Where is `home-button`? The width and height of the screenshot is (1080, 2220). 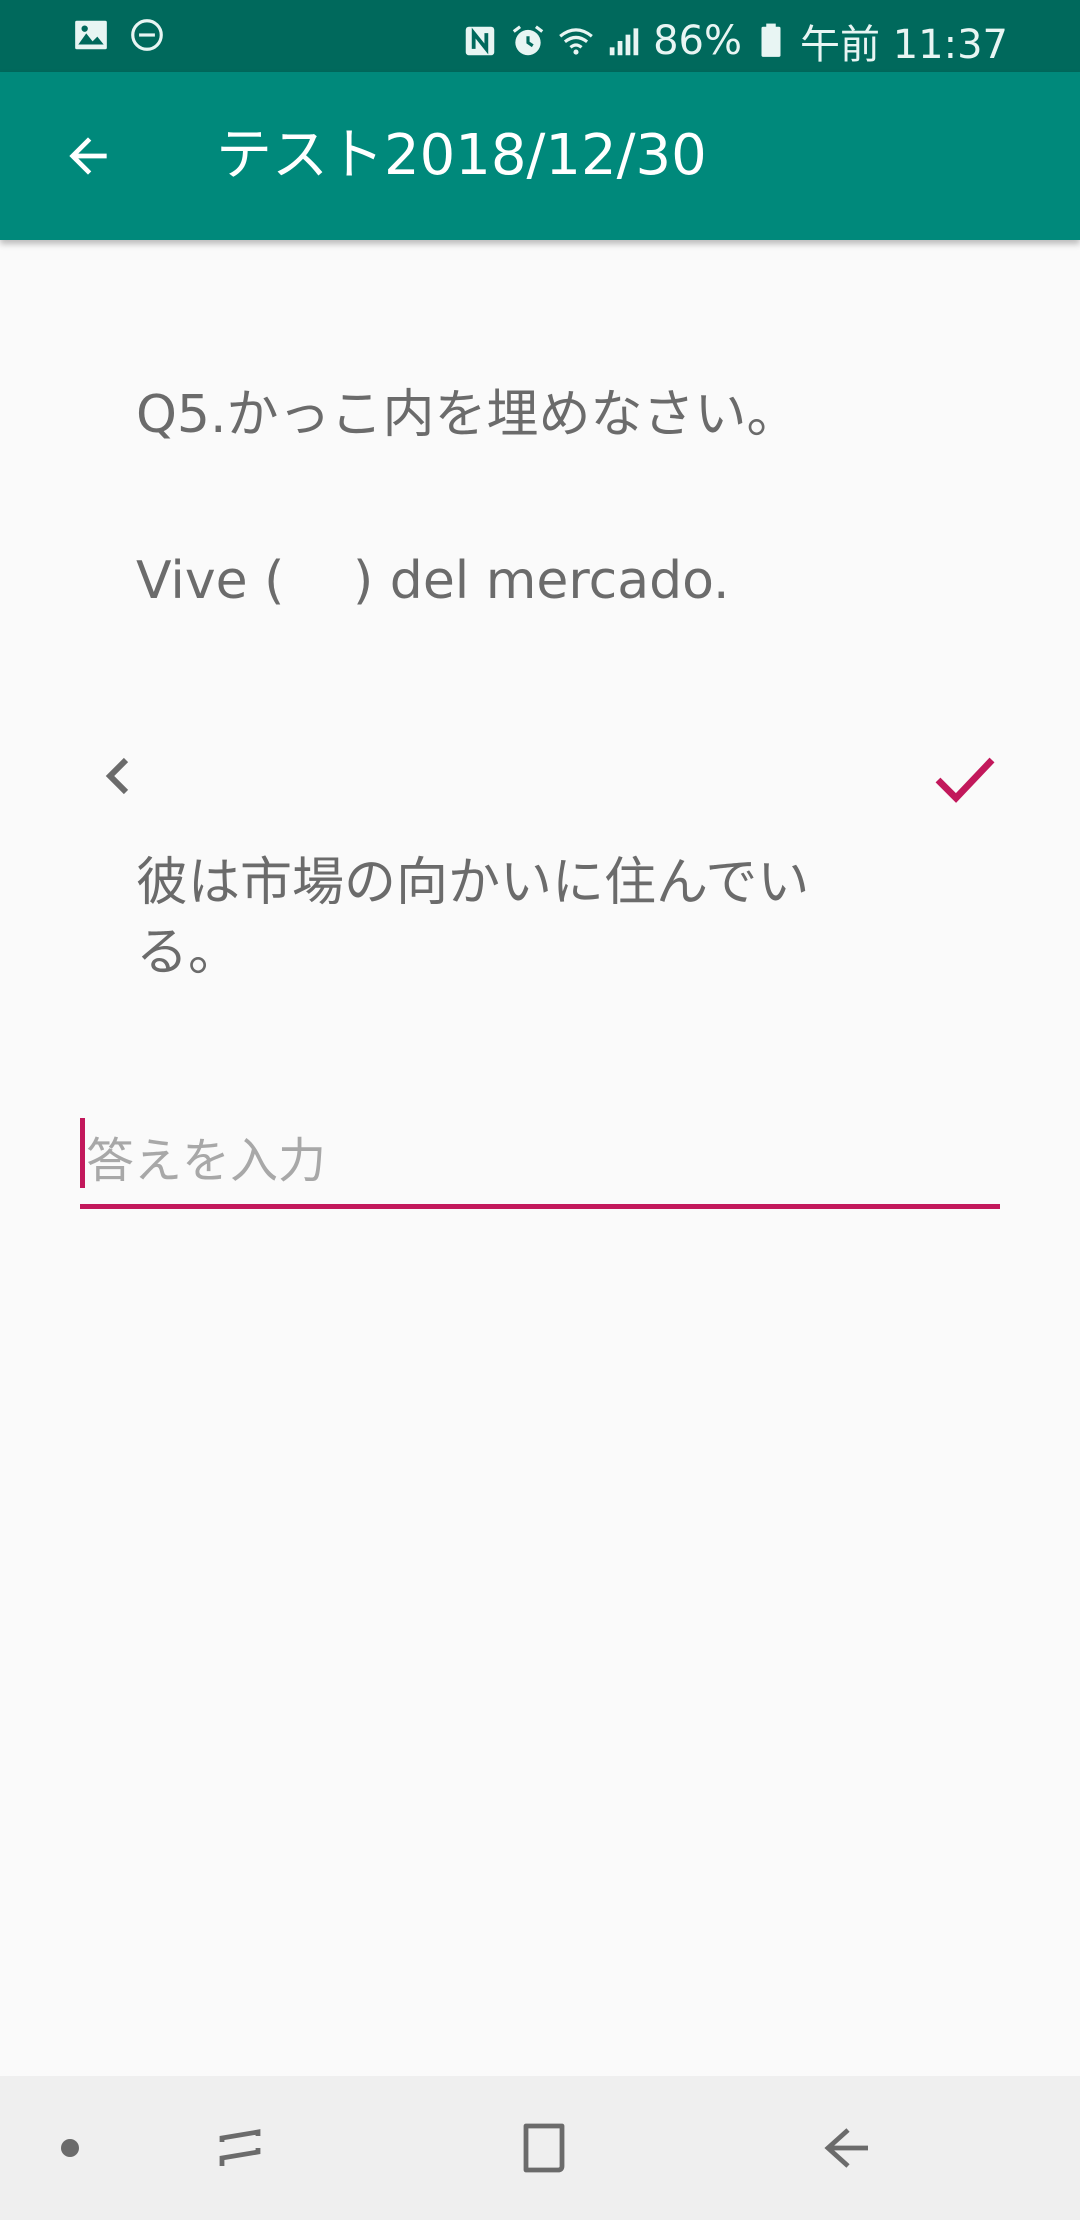
home-button is located at coordinates (542, 2148).